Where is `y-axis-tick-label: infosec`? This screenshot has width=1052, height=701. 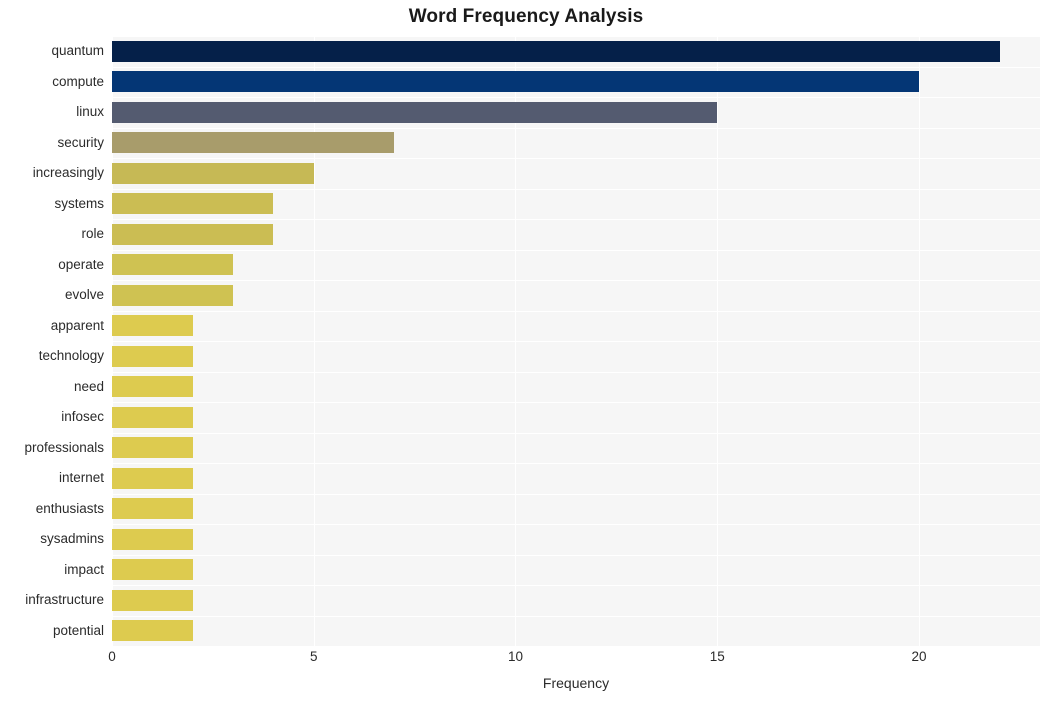
y-axis-tick-label: infosec is located at coordinates (82, 417).